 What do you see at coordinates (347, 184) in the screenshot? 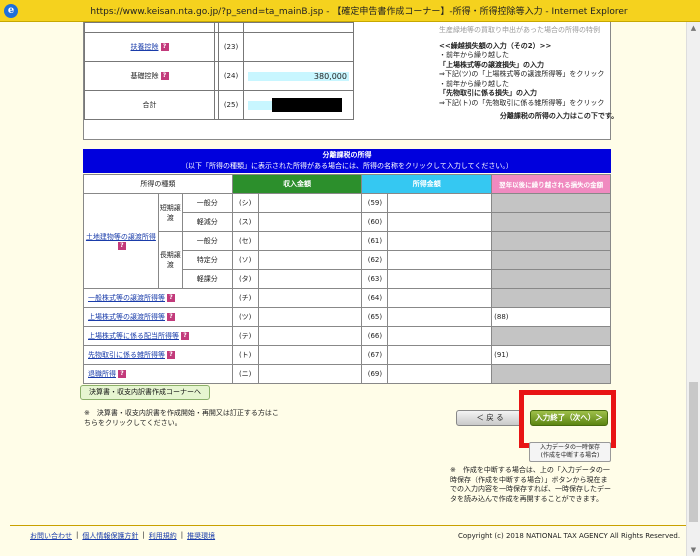
I see `table-header-row: 所得の種類 収入金額 所得金額 翌年以後に繰り越される損失の金額` at bounding box center [347, 184].